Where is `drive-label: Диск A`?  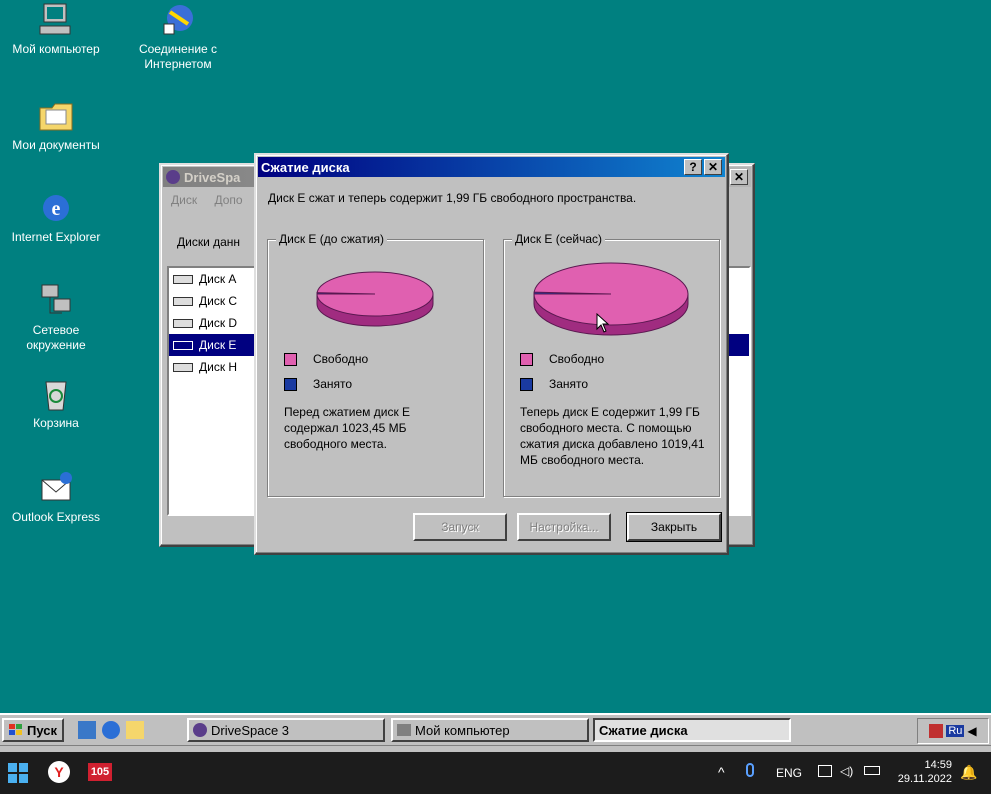 drive-label: Диск A is located at coordinates (218, 279).